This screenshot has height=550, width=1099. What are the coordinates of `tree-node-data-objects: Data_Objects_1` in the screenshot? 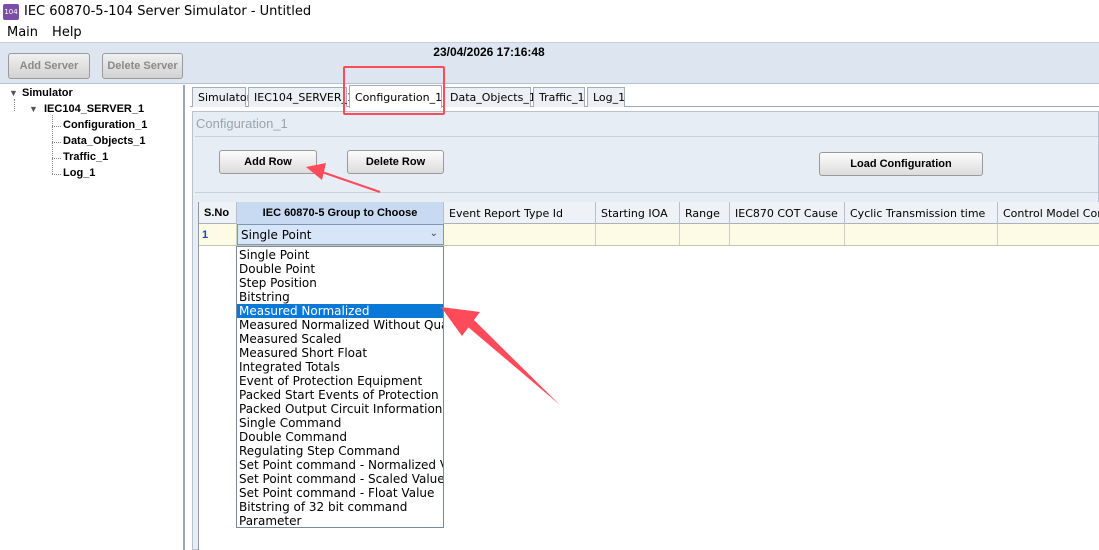 It's located at (104, 141).